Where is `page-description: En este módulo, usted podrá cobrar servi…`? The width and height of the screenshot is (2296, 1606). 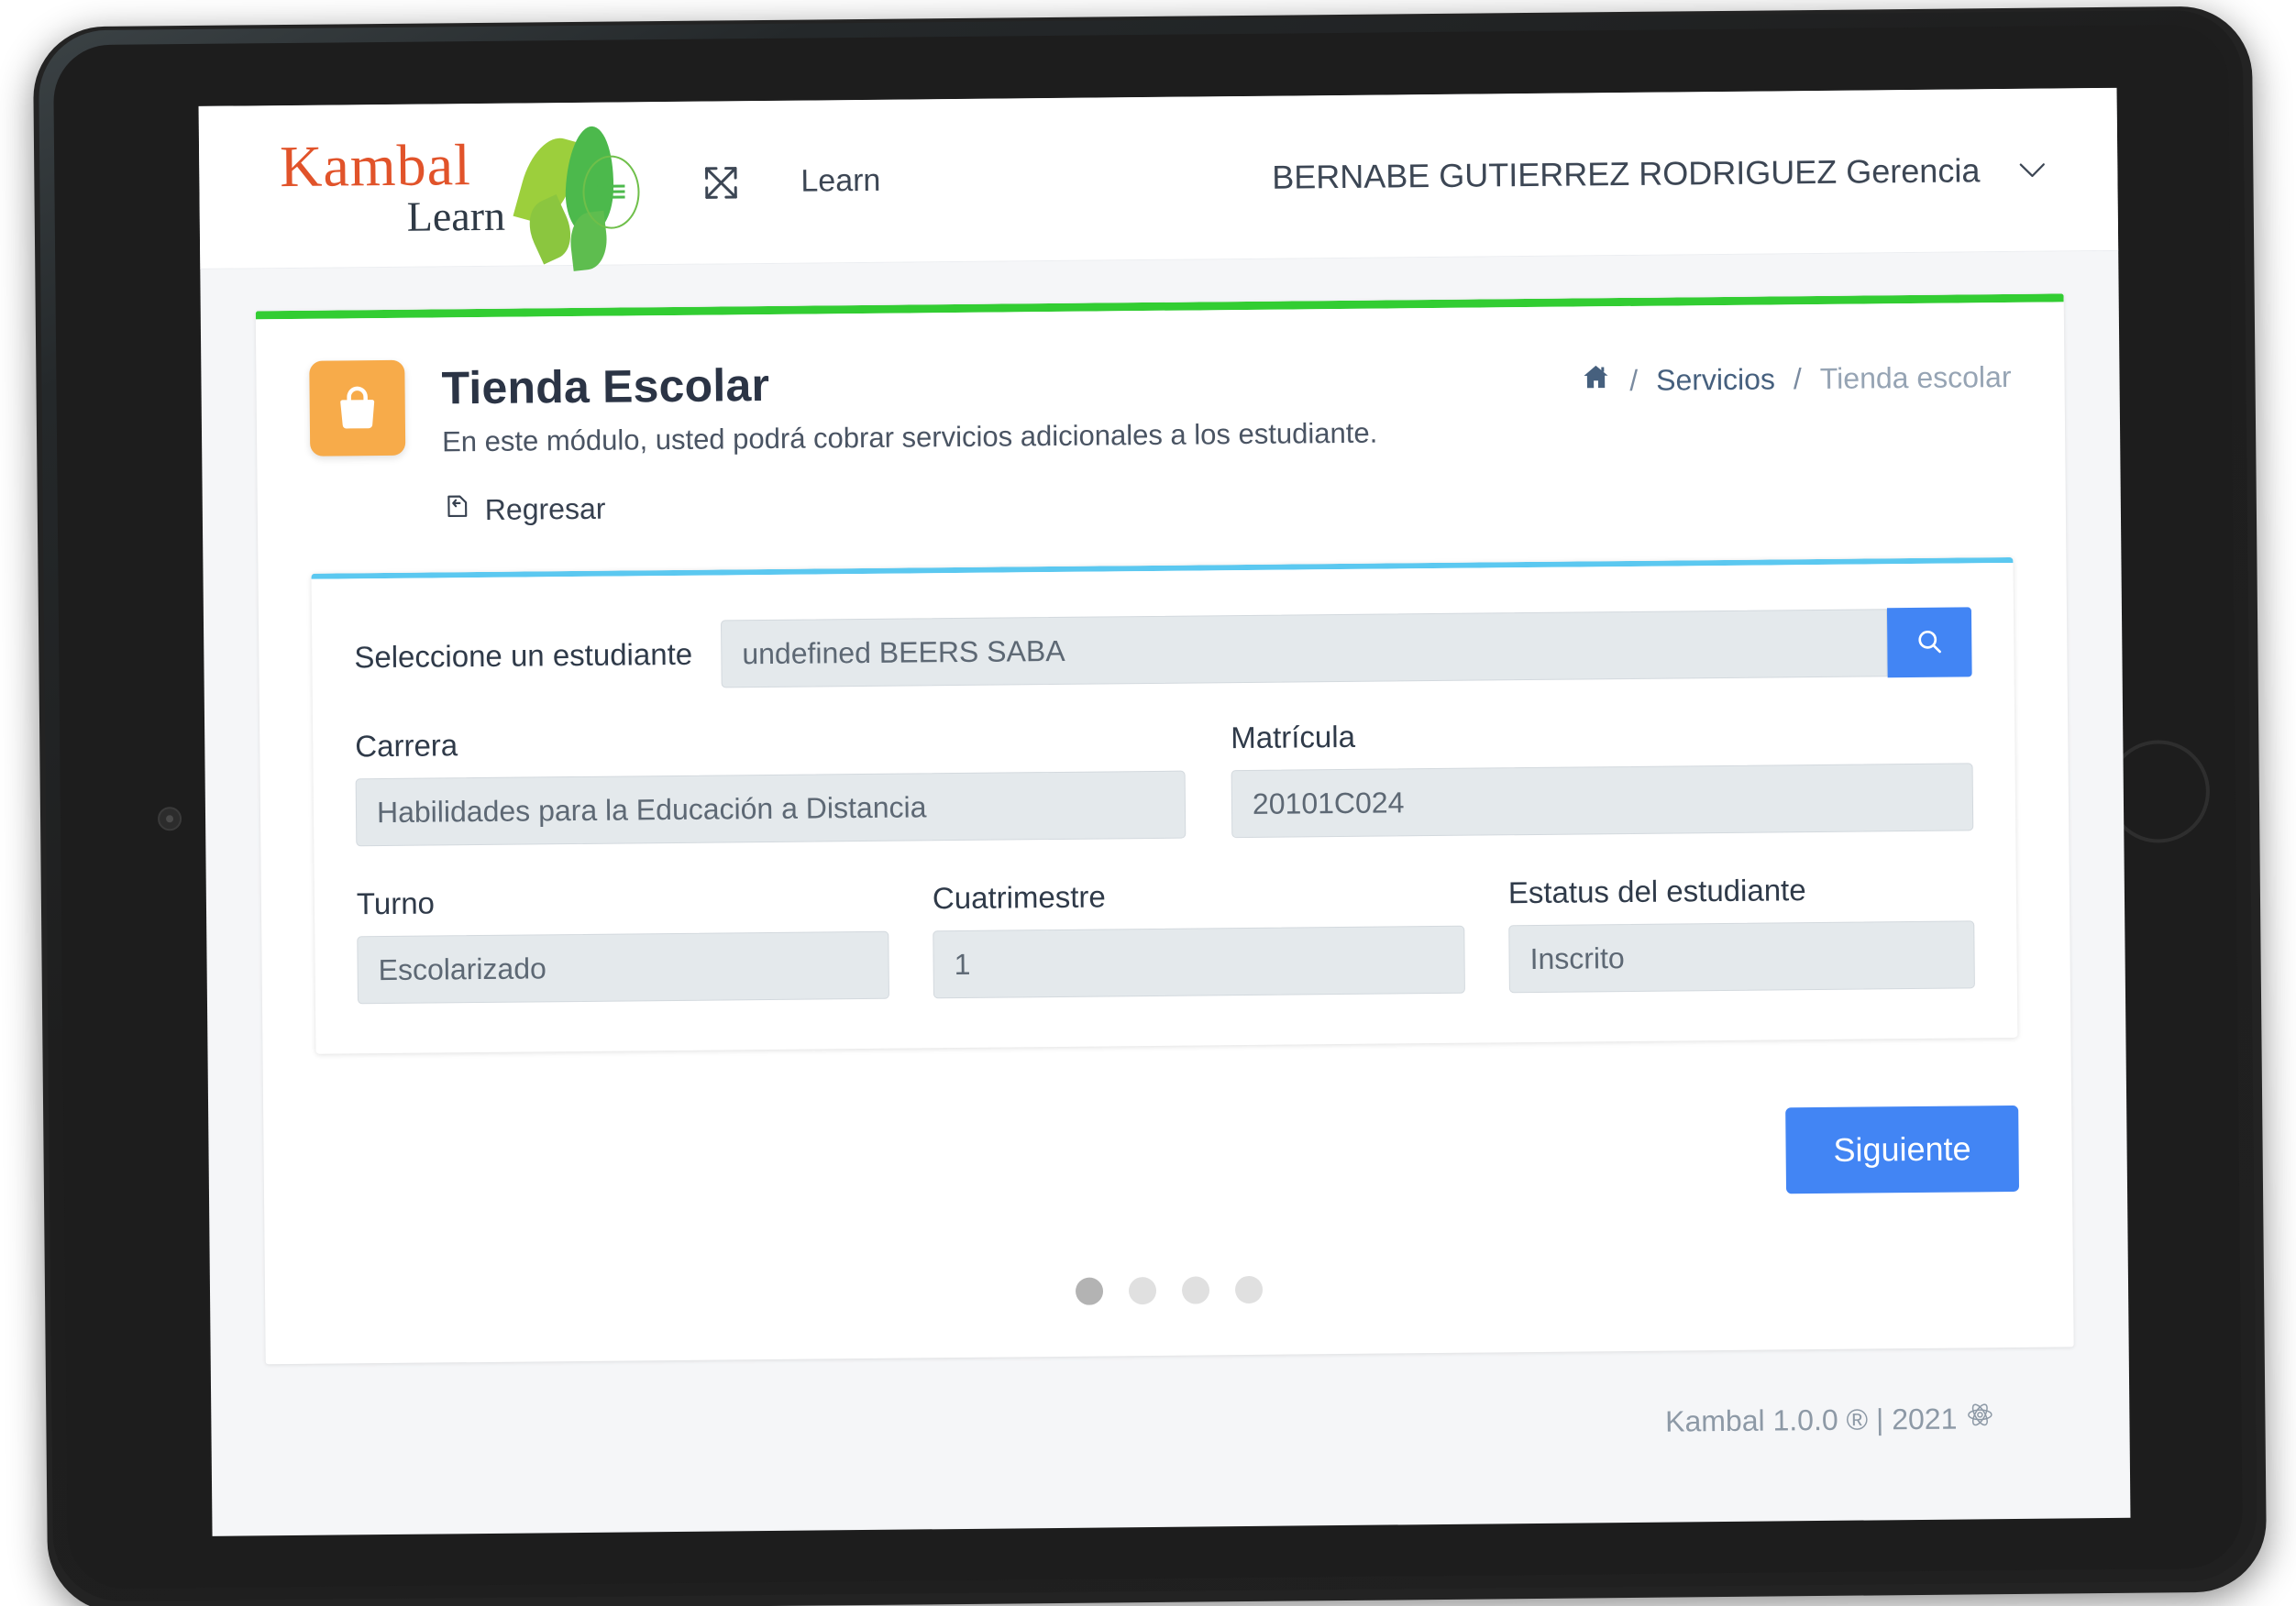 page-description: En este módulo, usted podrá cobrar servi… is located at coordinates (909, 437).